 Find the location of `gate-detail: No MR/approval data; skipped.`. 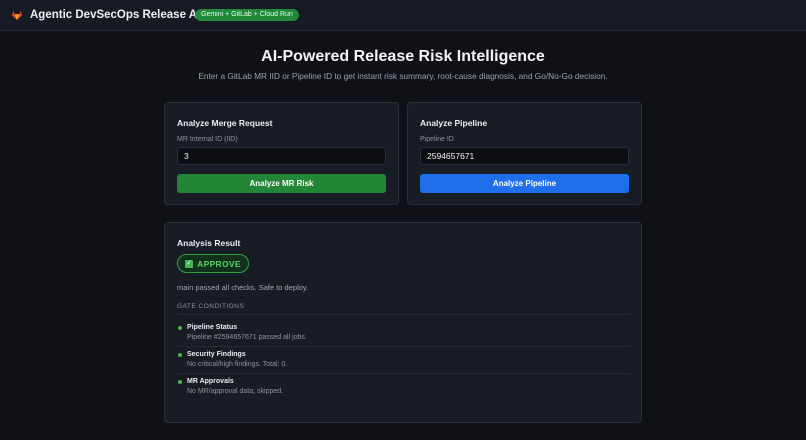

gate-detail: No MR/approval data; skipped. is located at coordinates (235, 391).